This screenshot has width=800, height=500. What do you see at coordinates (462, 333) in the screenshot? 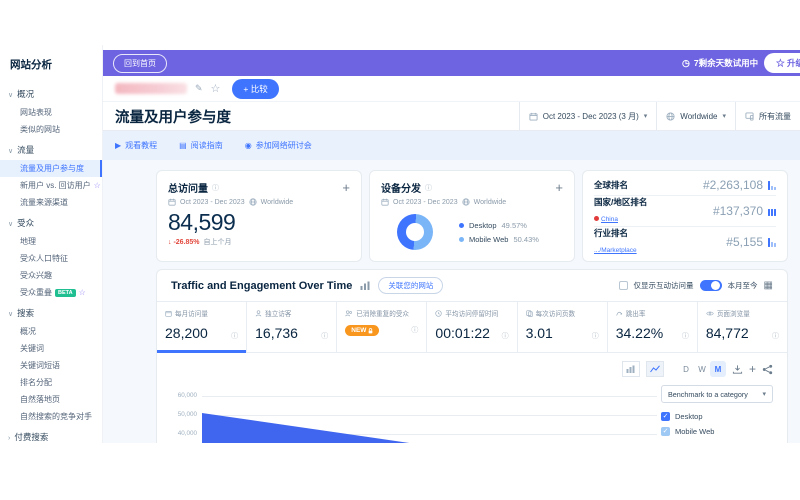
I see `metric-value: 00:01:22` at bounding box center [462, 333].